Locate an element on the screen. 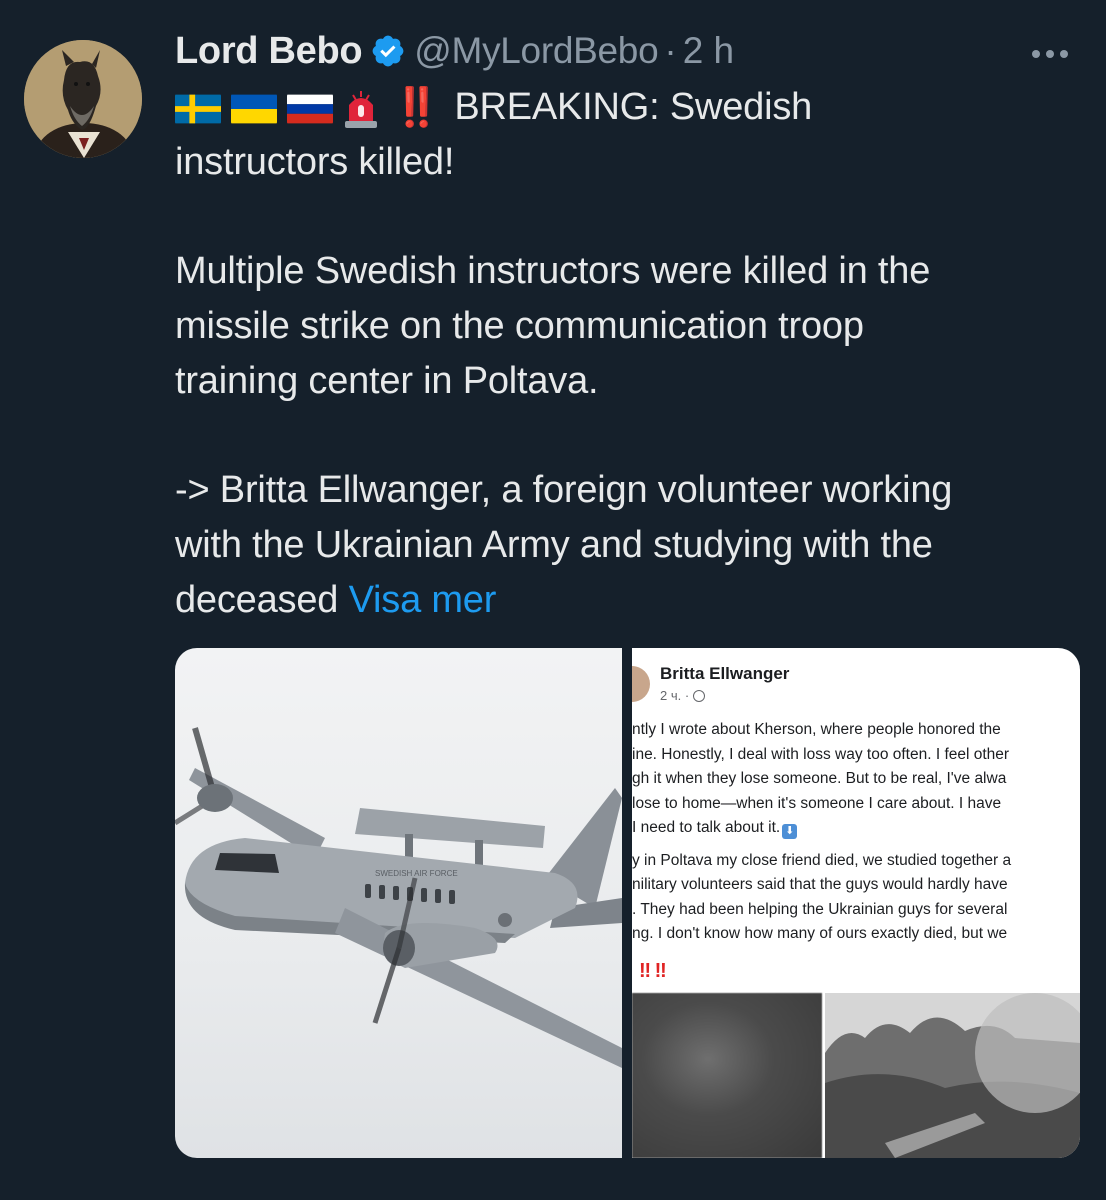 The height and width of the screenshot is (1200, 1106). ukraine-flag-icon is located at coordinates (254, 109).